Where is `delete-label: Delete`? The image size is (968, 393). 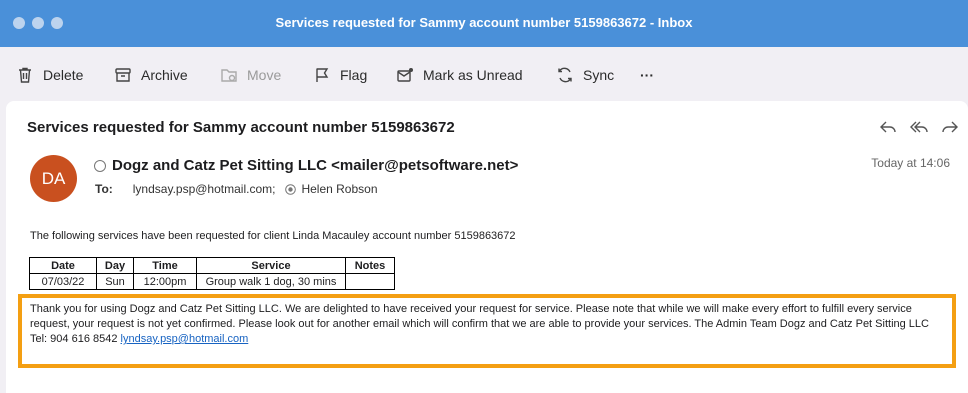 delete-label: Delete is located at coordinates (63, 75).